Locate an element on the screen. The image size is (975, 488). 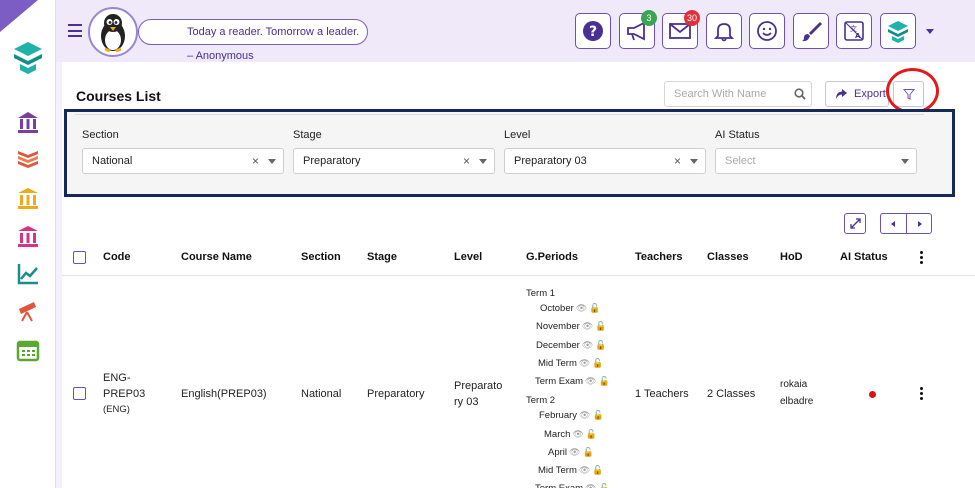
column-header-classes: Classes is located at coordinates (728, 257).